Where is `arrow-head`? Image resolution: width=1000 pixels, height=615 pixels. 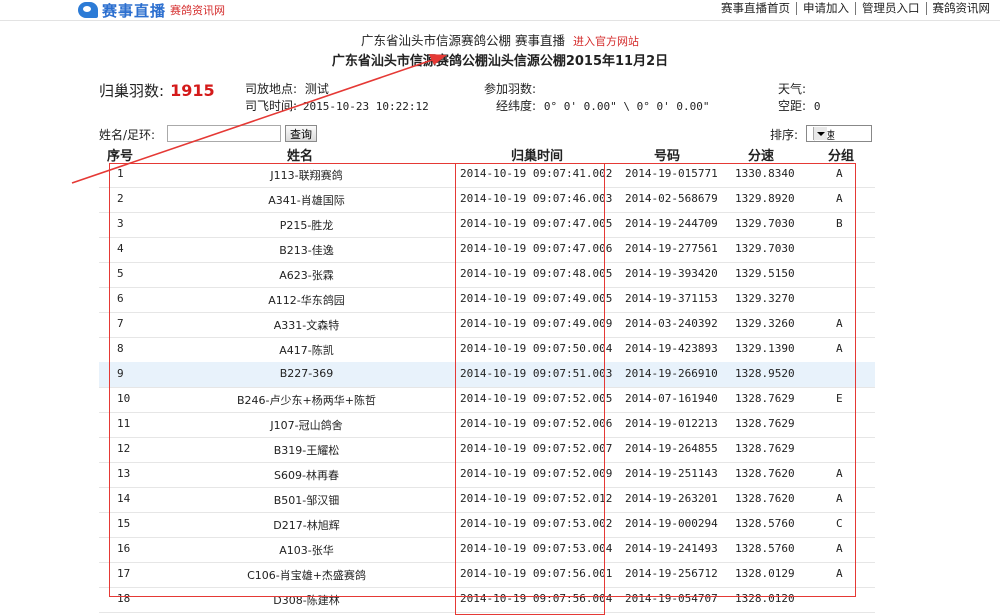 arrow-head is located at coordinates (438, 59).